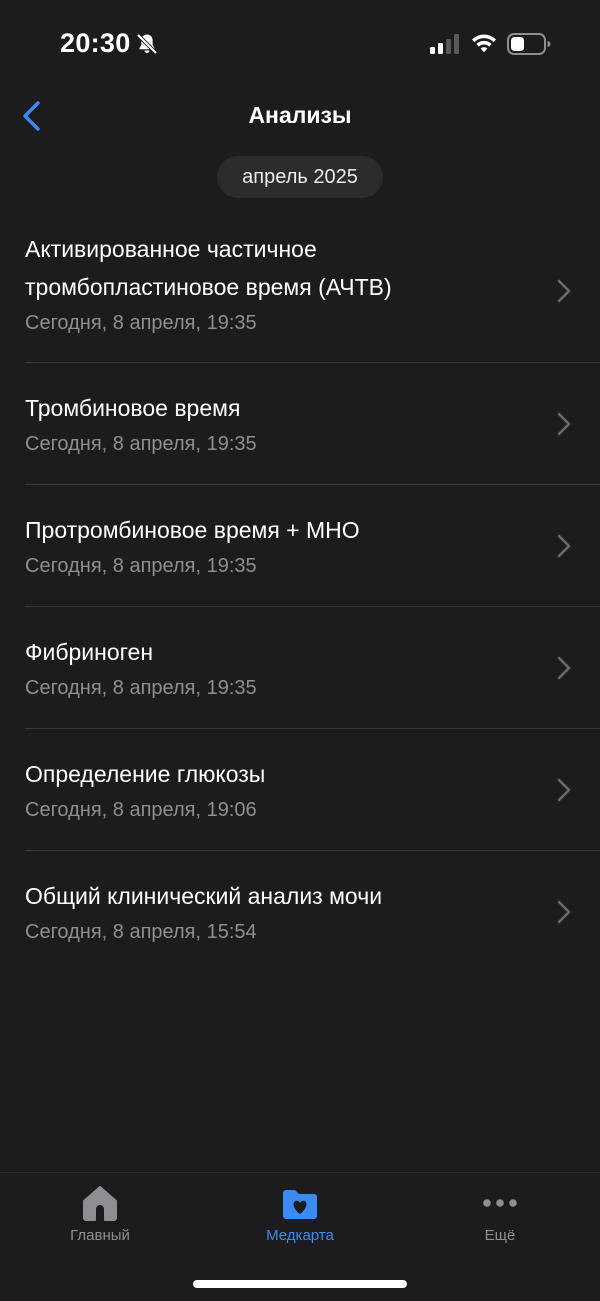  Describe the element at coordinates (204, 896) in the screenshot. I see `item-title: Общий клинический анализ мочи` at that location.